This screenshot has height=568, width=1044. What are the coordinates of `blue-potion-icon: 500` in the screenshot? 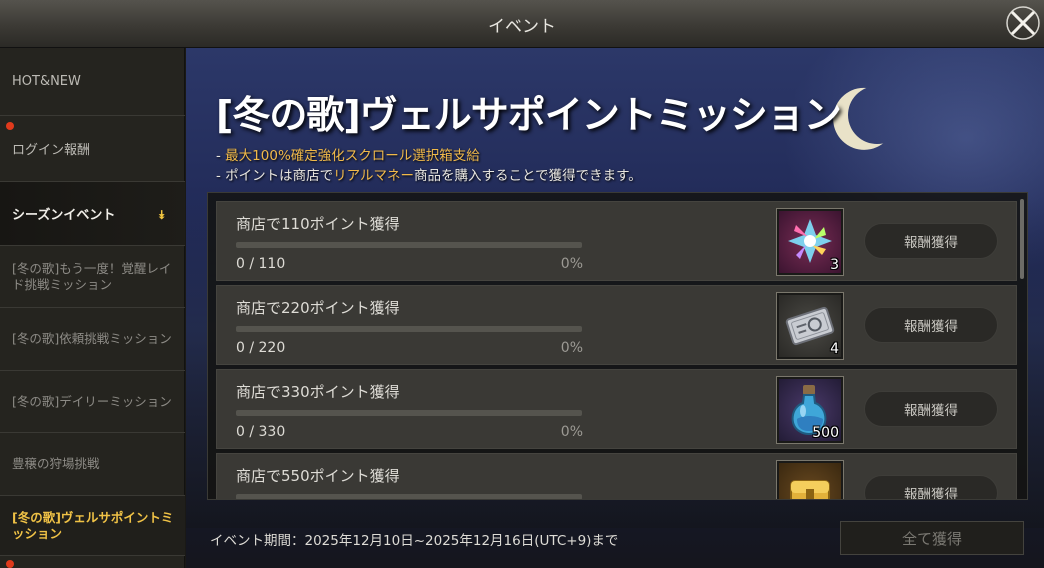 It's located at (810, 410).